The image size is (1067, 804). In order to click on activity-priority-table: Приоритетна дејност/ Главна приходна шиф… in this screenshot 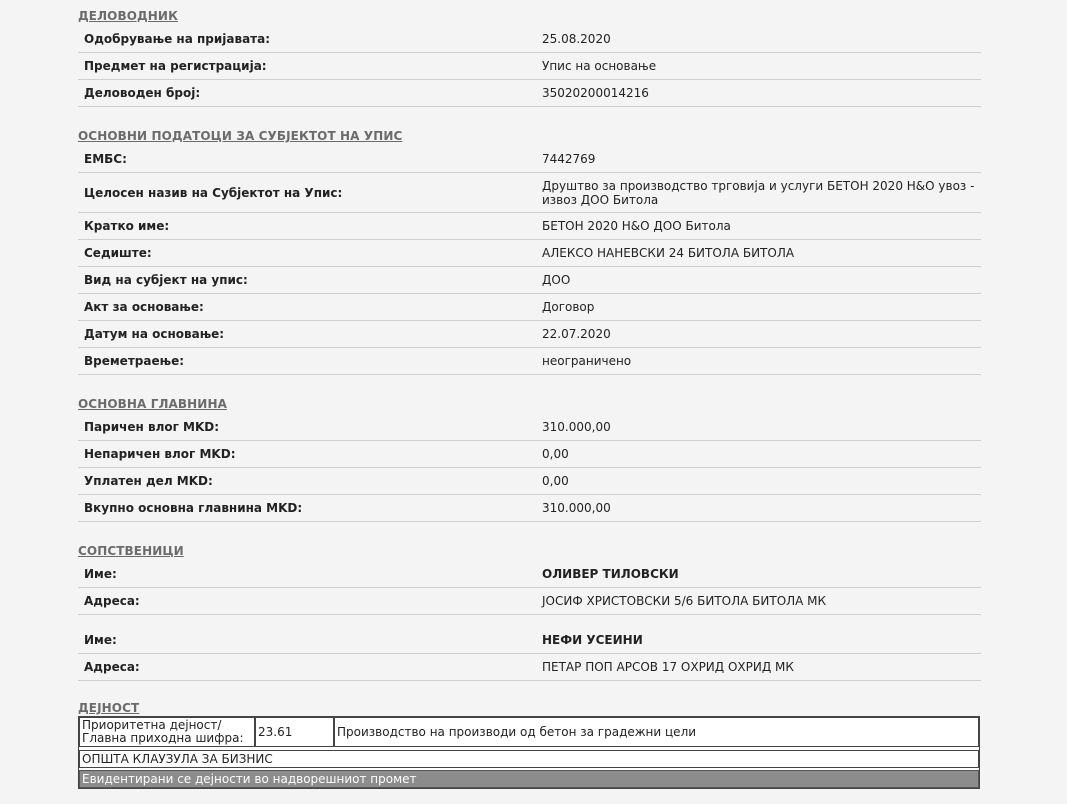, I will do `click(529, 732)`.